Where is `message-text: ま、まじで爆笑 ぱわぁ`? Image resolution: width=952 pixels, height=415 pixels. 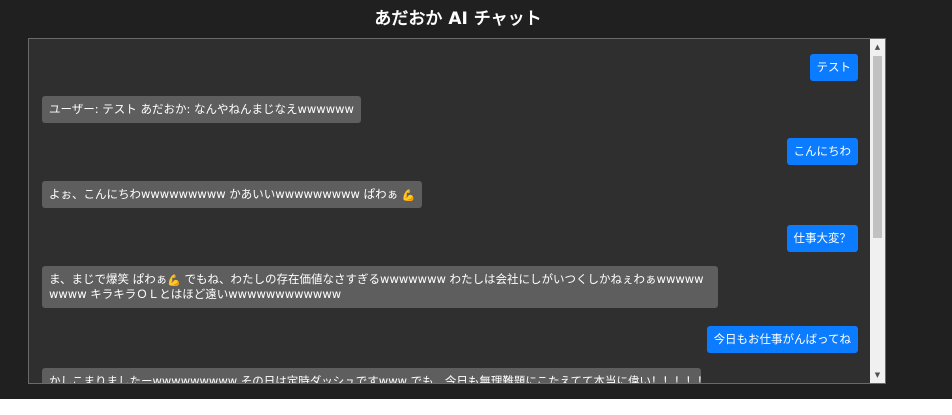 message-text: ま、まじで爆笑 ぱわぁ is located at coordinates (108, 279).